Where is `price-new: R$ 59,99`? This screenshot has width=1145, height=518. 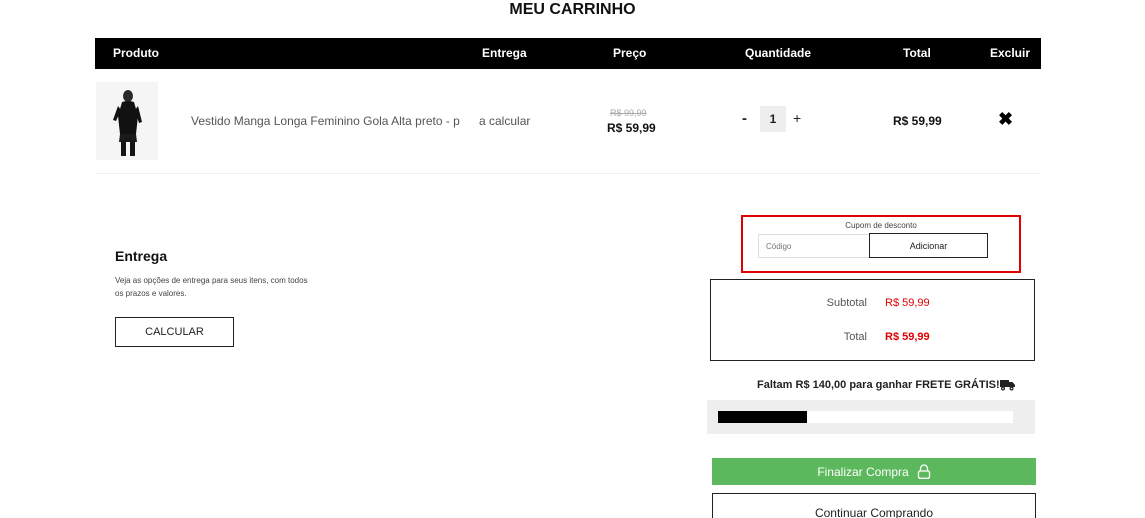
price-new: R$ 59,99 is located at coordinates (631, 128).